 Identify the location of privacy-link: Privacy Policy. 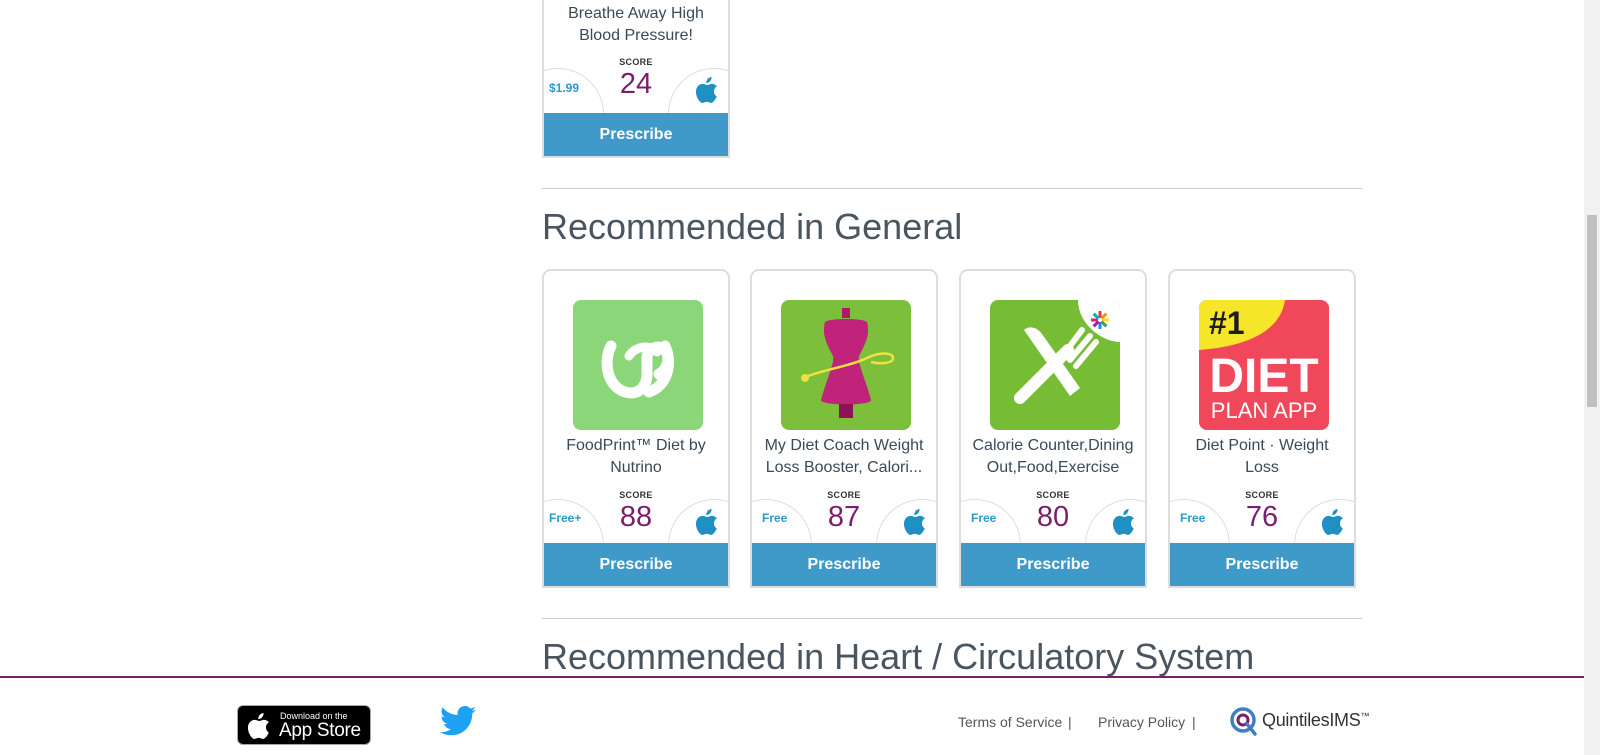
(1141, 722).